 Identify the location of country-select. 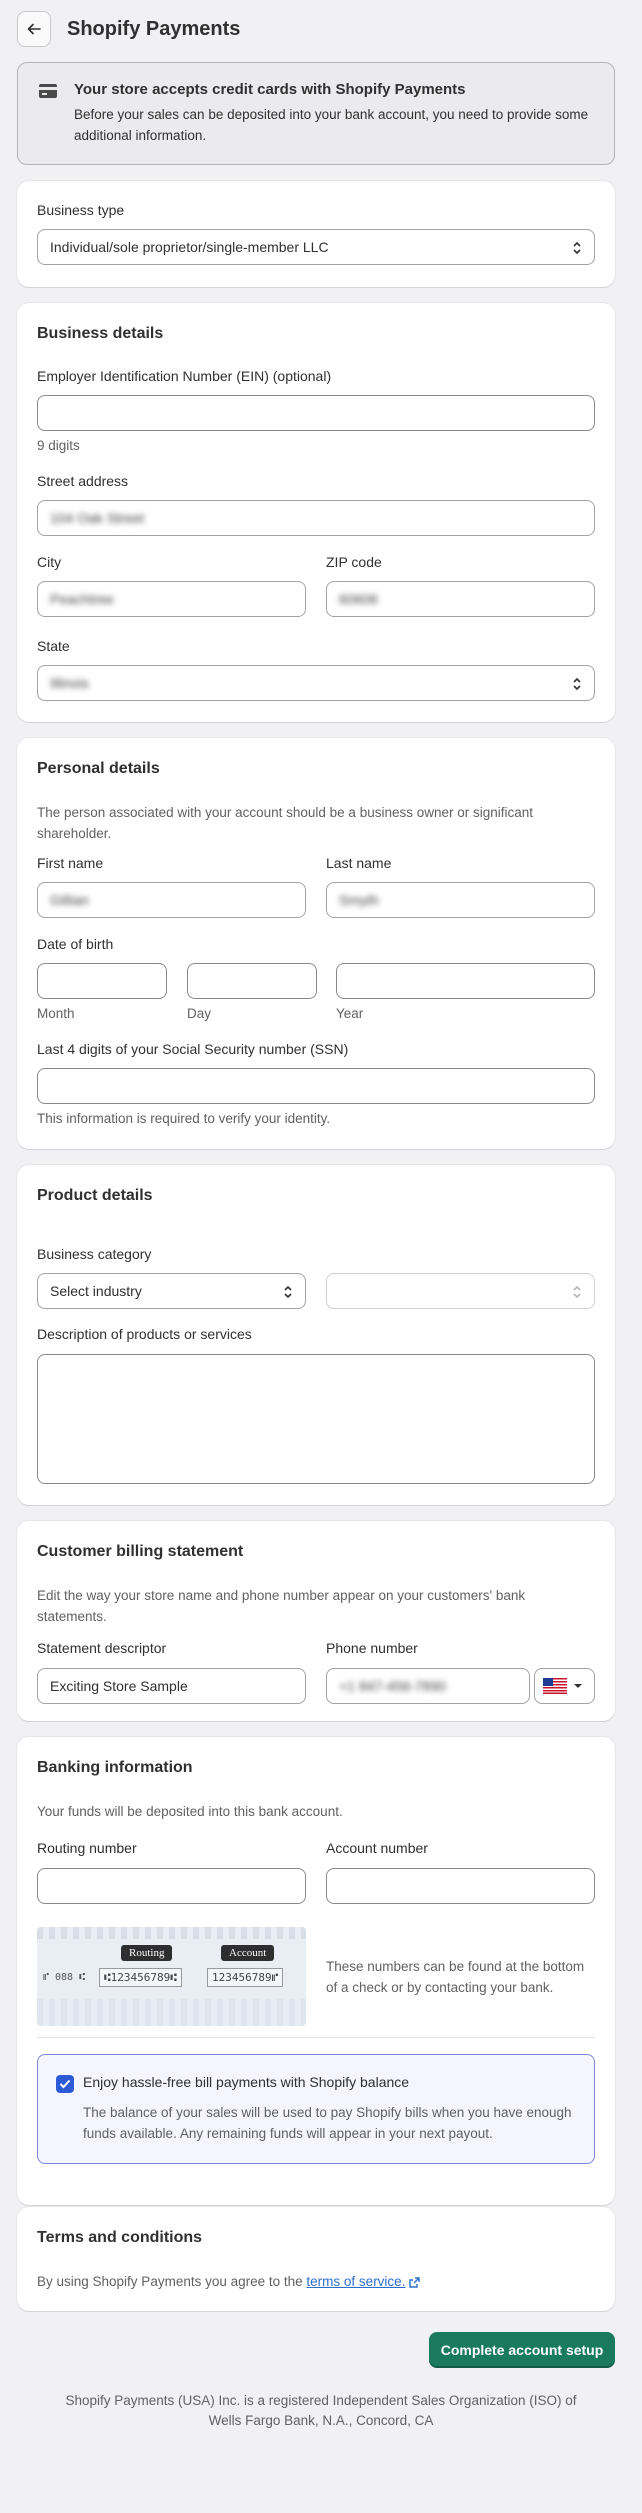
(564, 1686).